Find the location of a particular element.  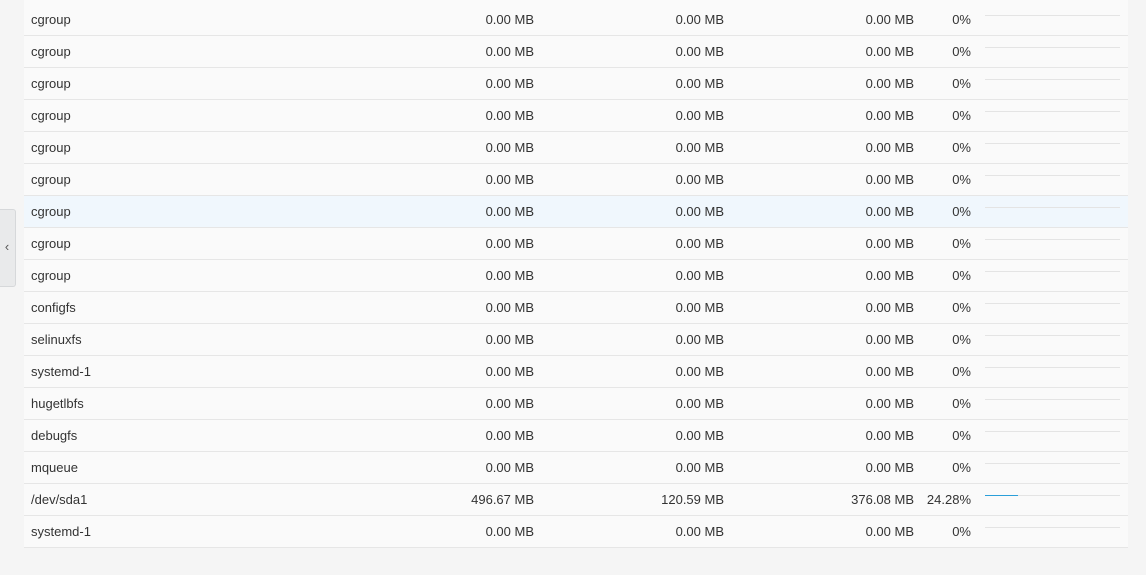

filesystem-name: /dev/sda1 is located at coordinates (59, 499).